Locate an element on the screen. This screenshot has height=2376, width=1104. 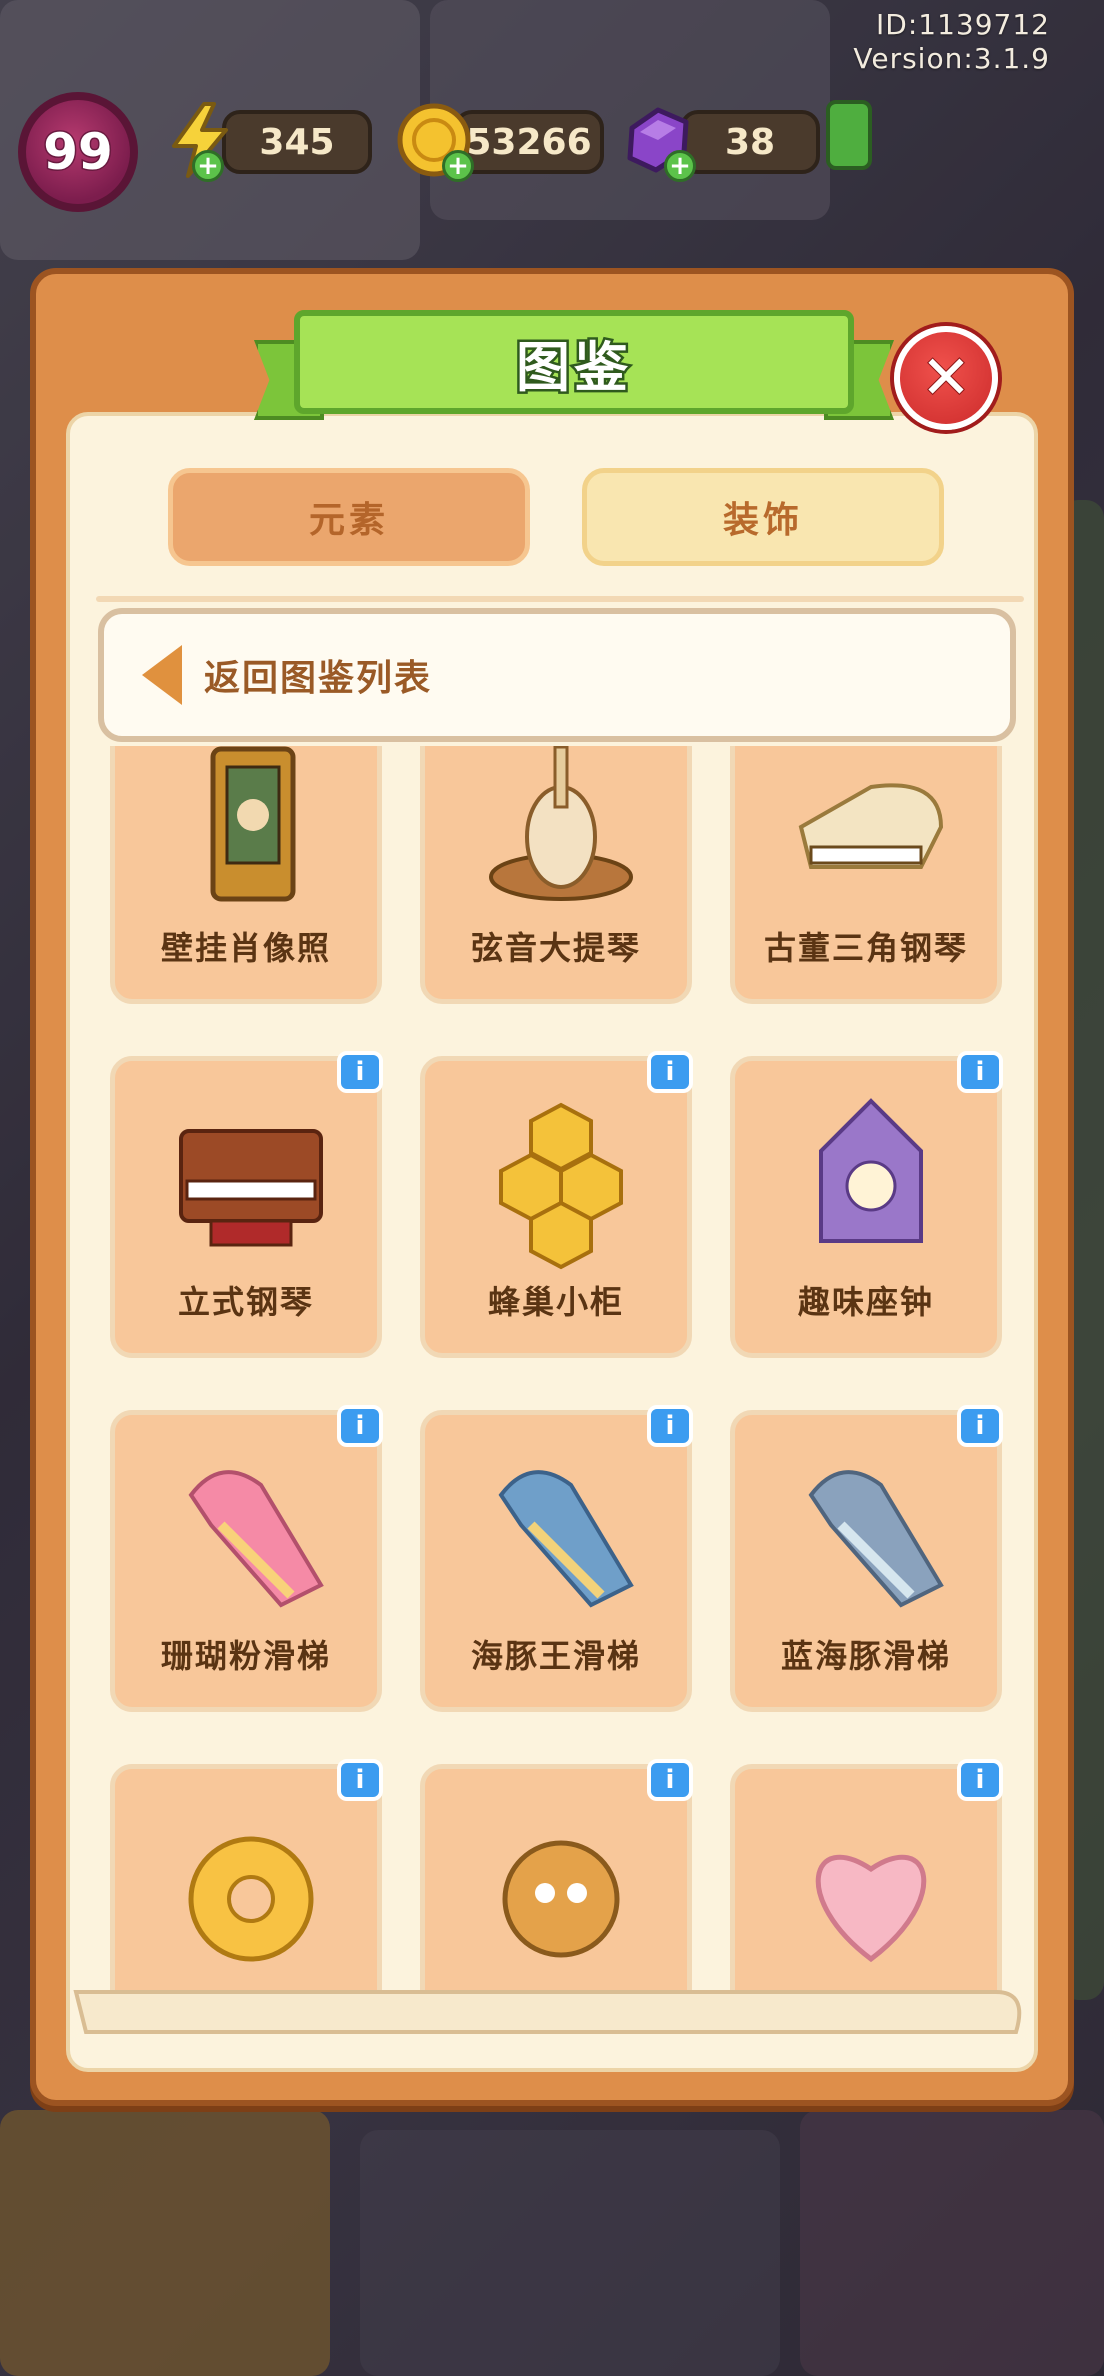
gem-value: 38 is located at coordinates (750, 142).